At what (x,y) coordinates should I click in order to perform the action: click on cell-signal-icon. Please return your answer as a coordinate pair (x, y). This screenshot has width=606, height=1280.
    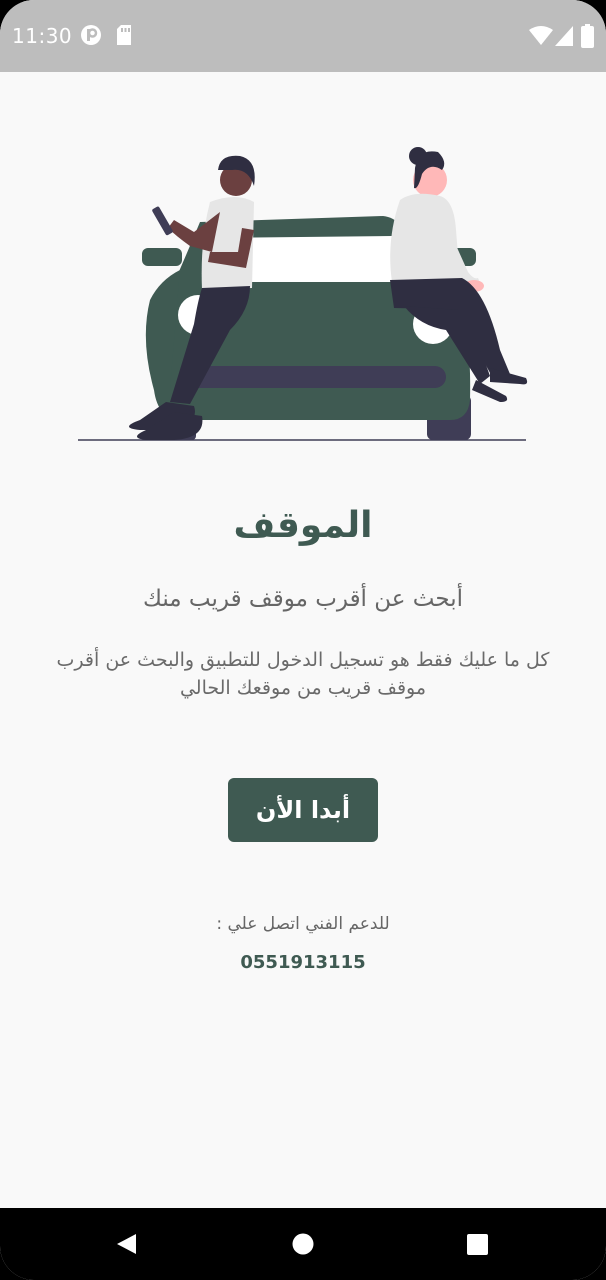
    Looking at the image, I should click on (564, 38).